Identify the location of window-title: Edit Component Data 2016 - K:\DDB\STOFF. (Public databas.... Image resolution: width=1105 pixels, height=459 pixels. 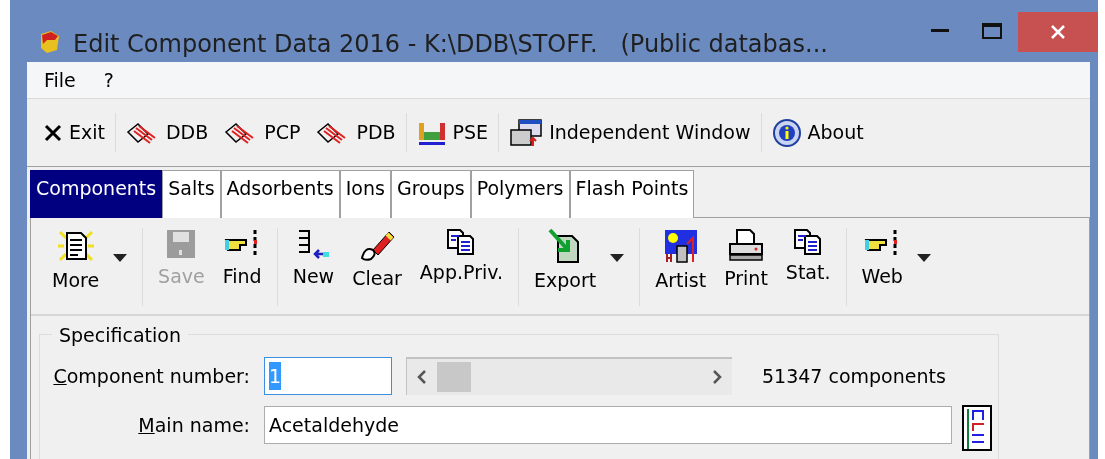
(450, 44).